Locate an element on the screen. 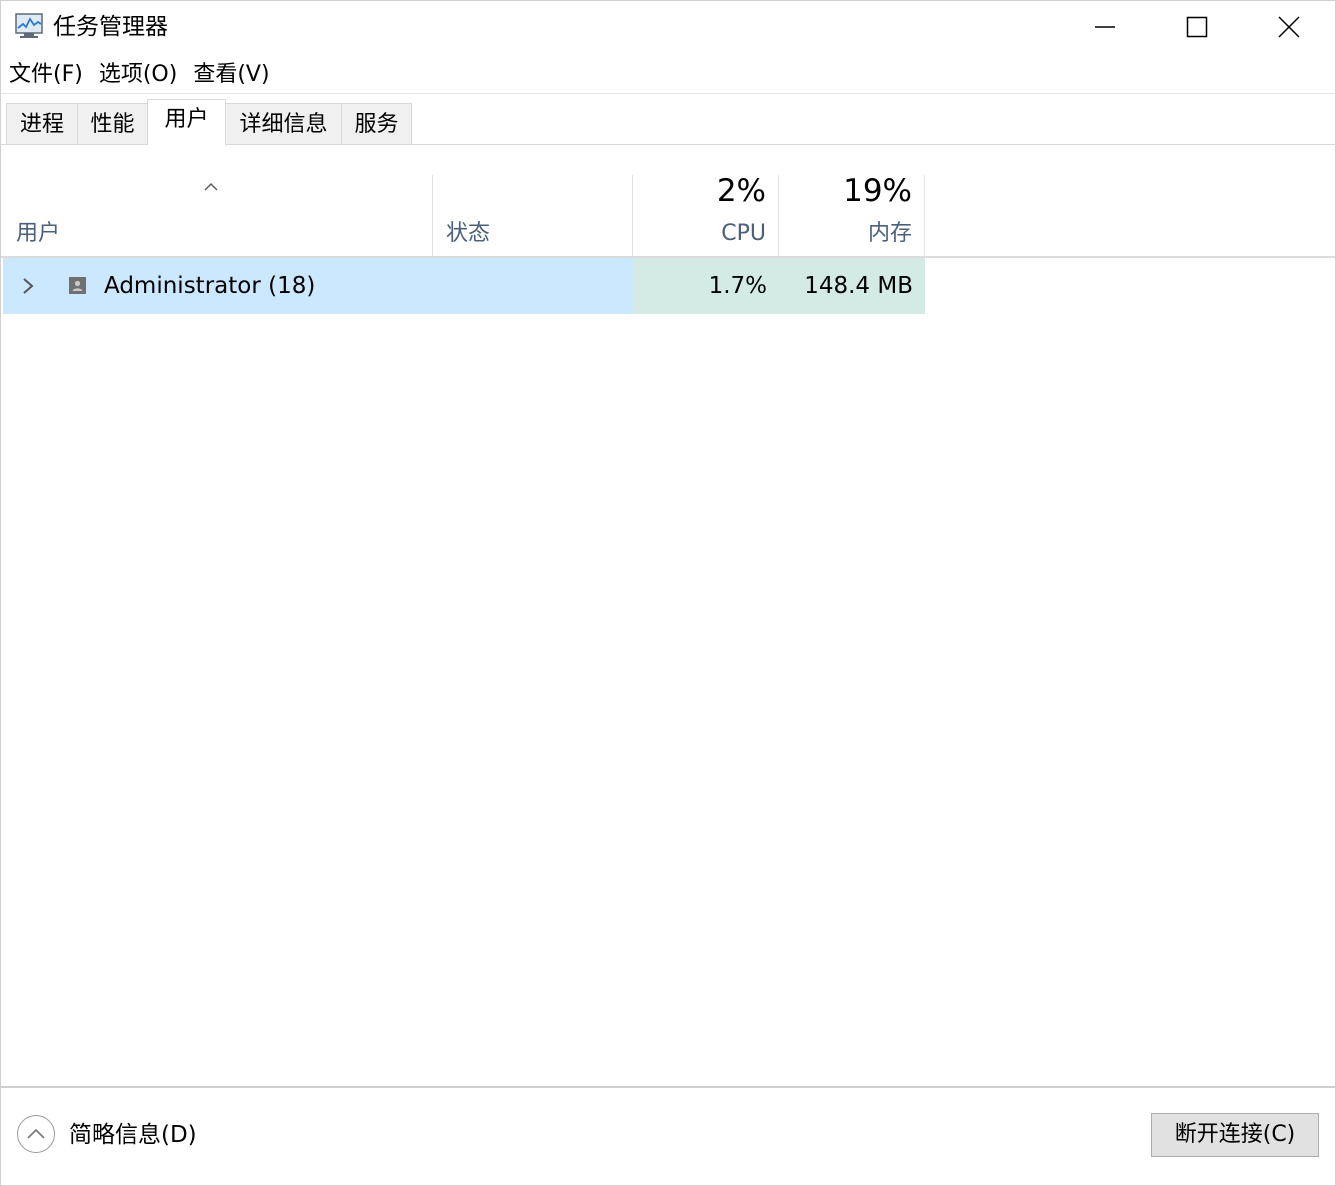 The width and height of the screenshot is (1336, 1186). row-memory: 148.4 MB is located at coordinates (858, 286).